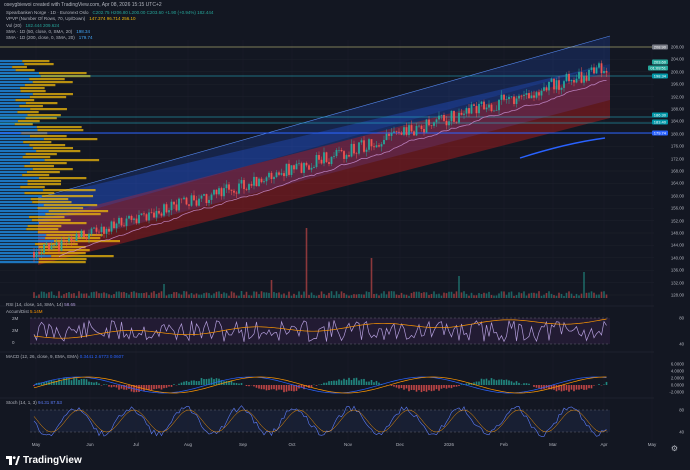 Image resolution: width=690 pixels, height=470 pixels. I want to click on macd-line, so click(320, 385).